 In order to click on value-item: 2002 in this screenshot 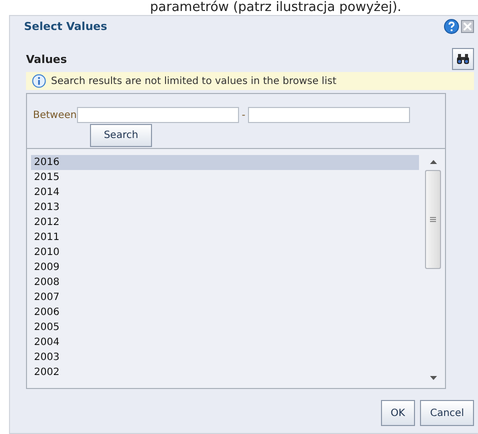, I will do `click(228, 372)`.